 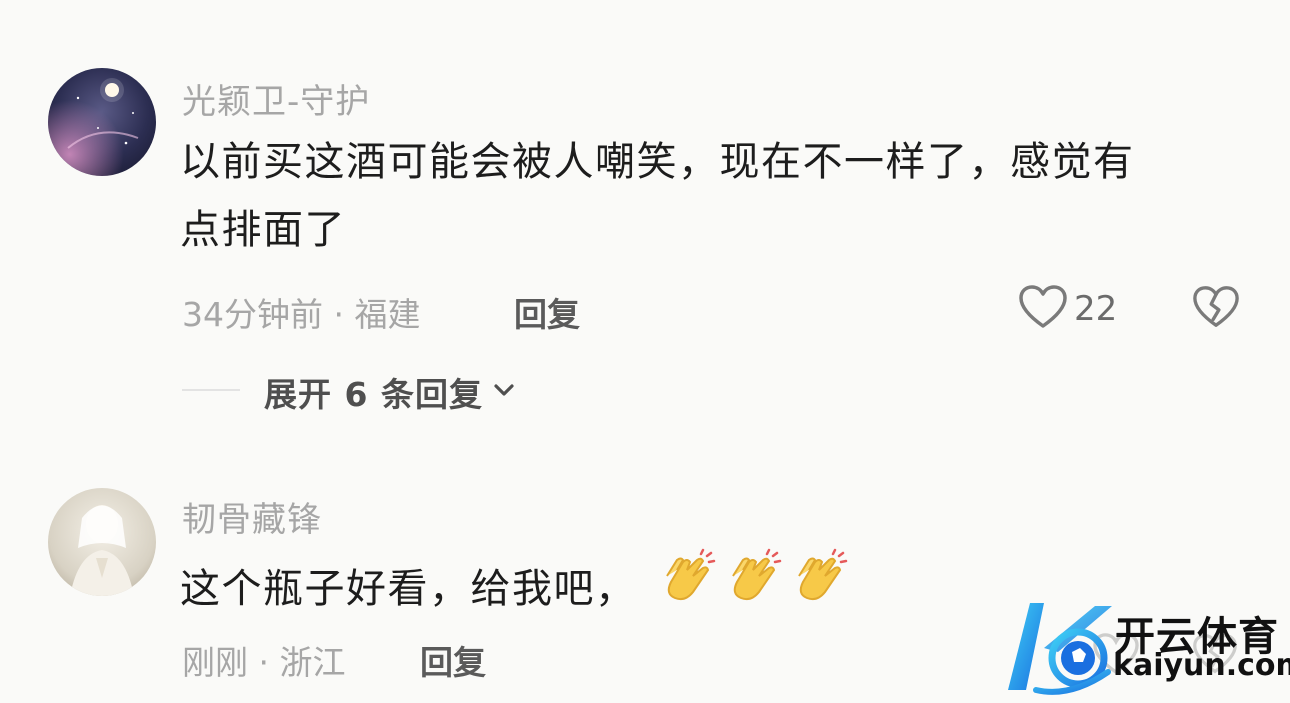 I want to click on comment-text: 以前买这酒可能会被人嘲笑，现在不一样了，感觉有 点排面了, so click(x=657, y=196).